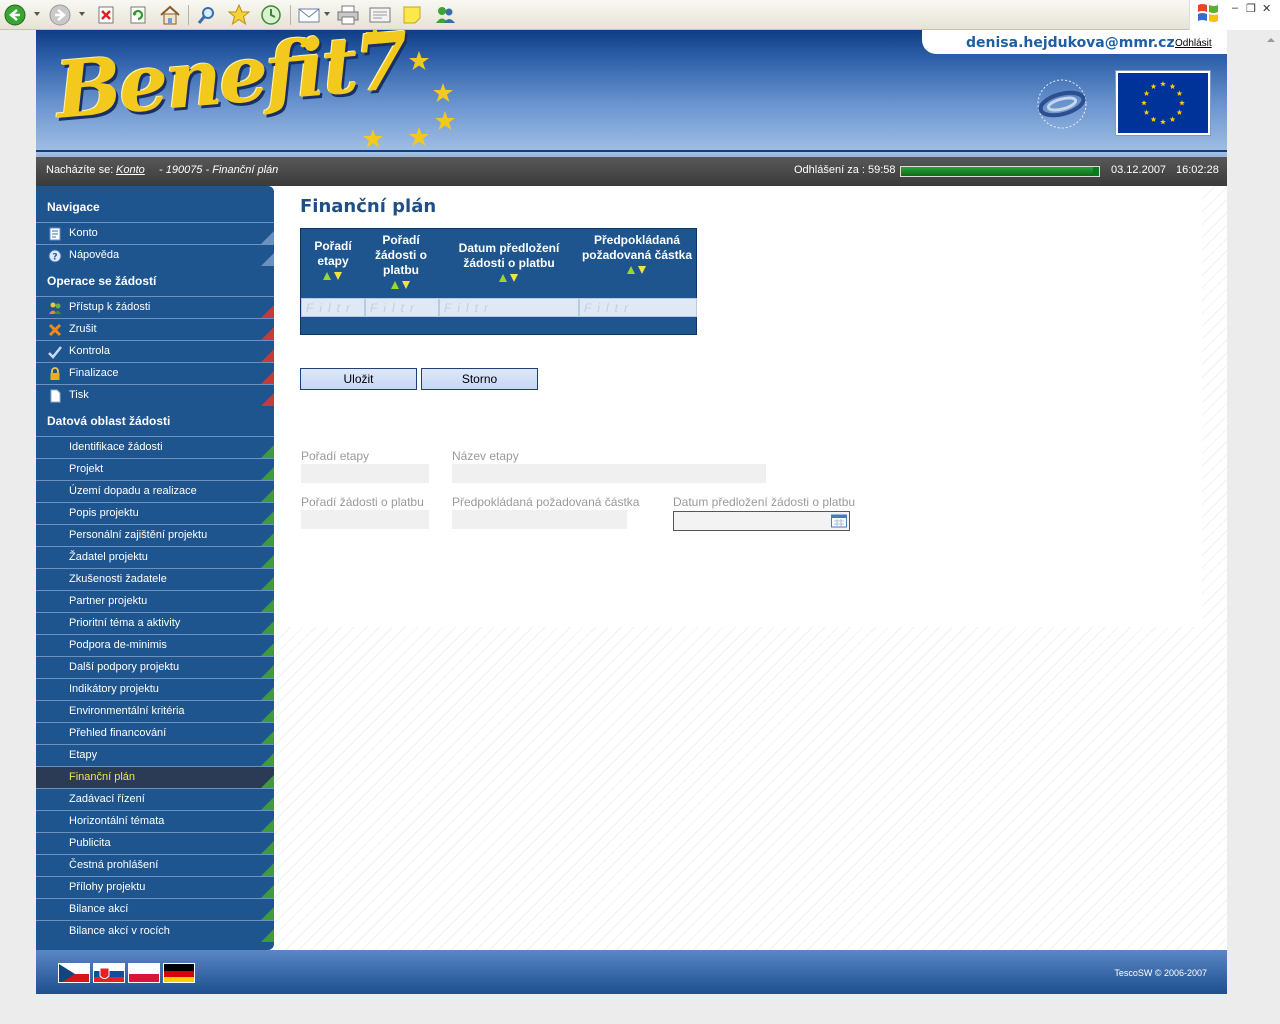 This screenshot has height=1024, width=1280. I want to click on forward-icon, so click(60, 15).